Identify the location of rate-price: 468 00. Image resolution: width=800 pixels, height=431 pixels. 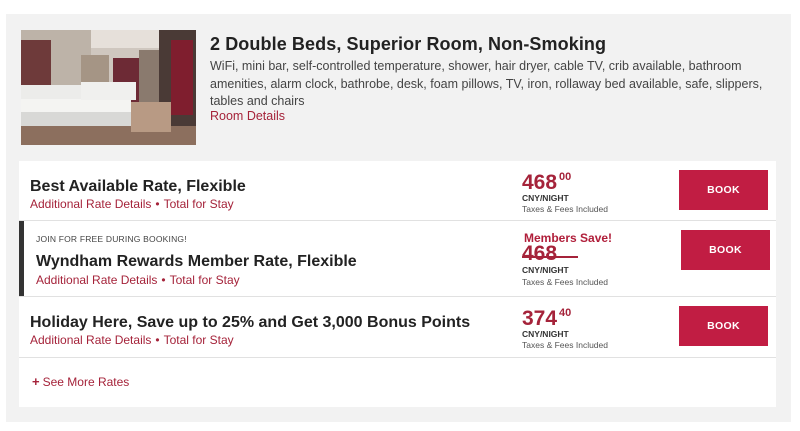
(546, 183).